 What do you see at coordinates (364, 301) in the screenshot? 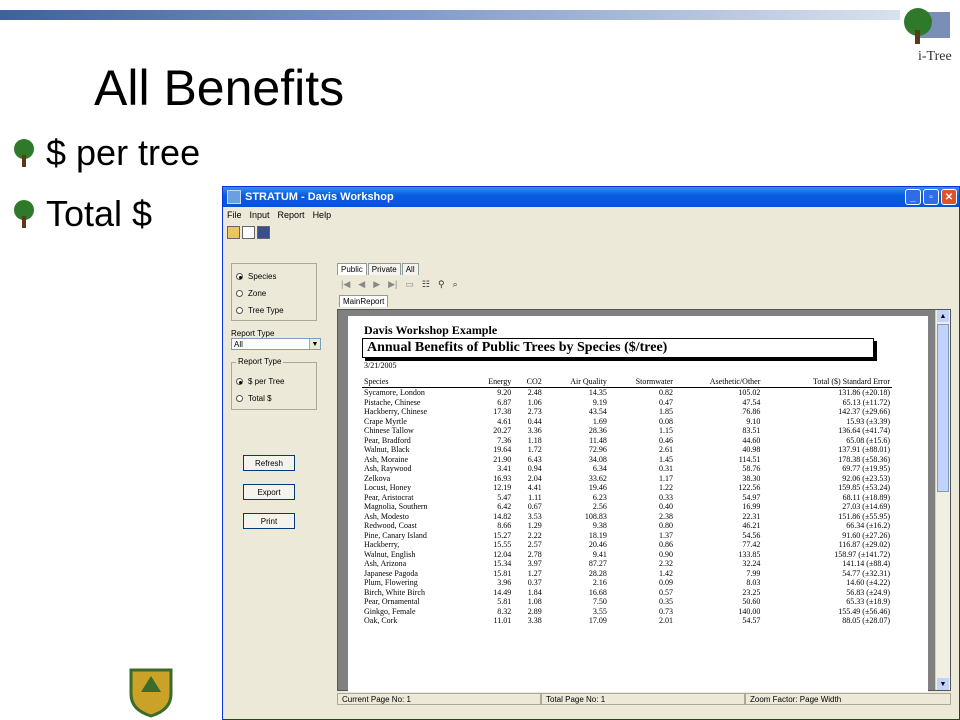
I see `tab-main-report: MainReport` at bounding box center [364, 301].